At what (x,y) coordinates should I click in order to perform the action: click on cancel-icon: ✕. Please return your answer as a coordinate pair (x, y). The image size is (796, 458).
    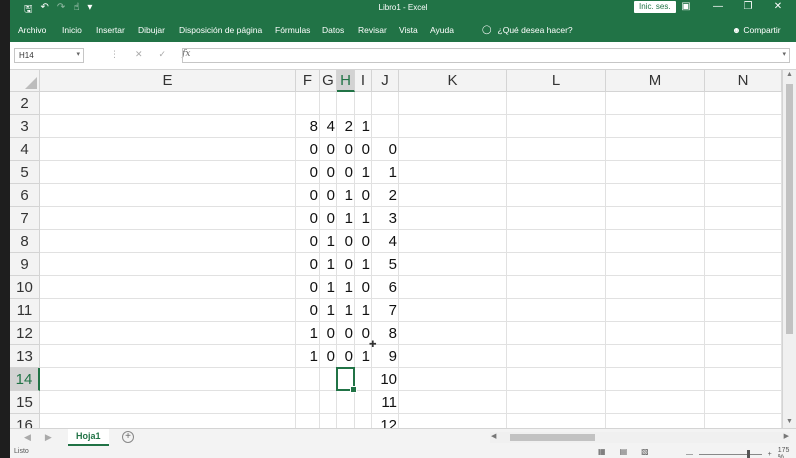
    Looking at the image, I should click on (139, 54).